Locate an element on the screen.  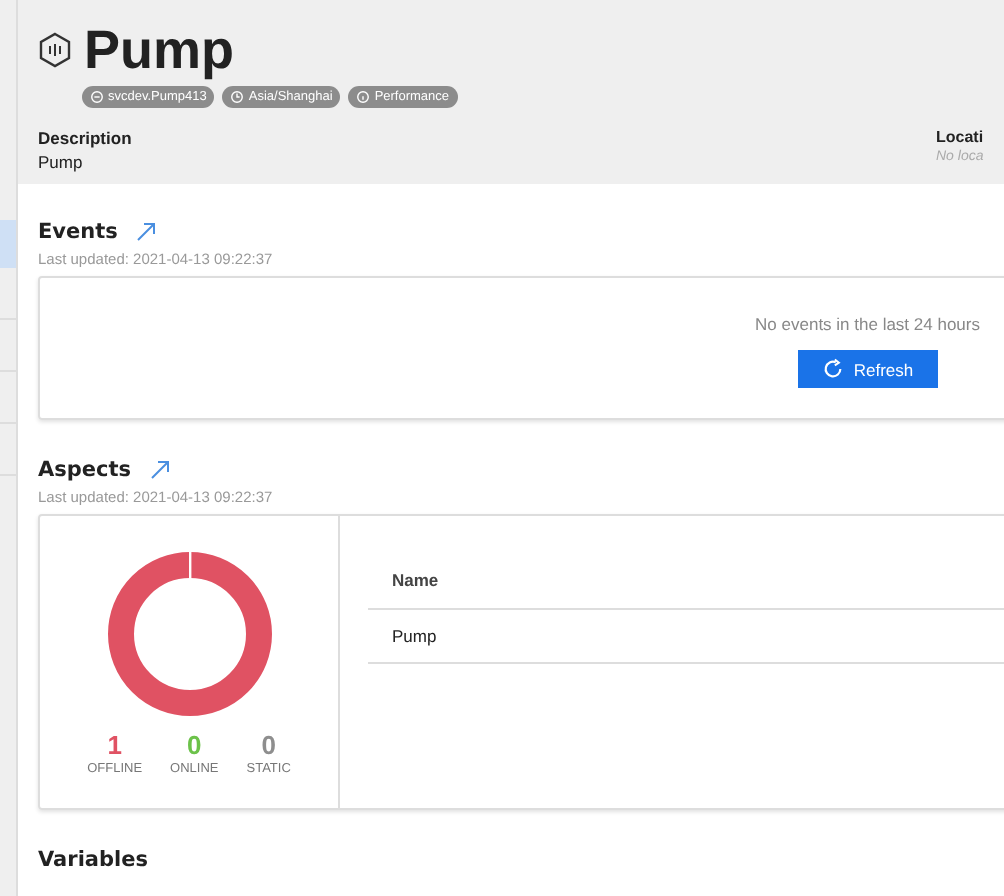
clock-icon is located at coordinates (237, 97).